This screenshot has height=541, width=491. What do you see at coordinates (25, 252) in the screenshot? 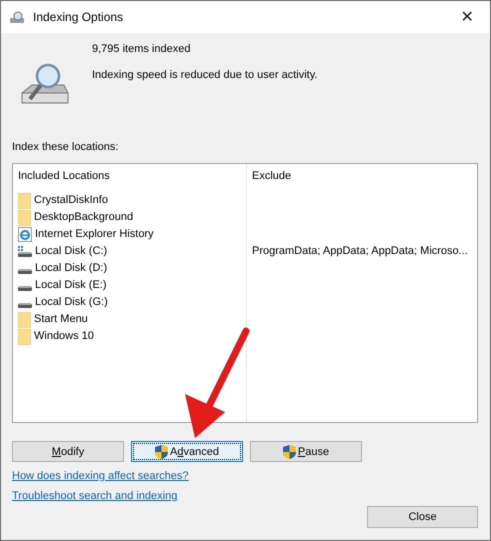
I see `system-drive-icon` at bounding box center [25, 252].